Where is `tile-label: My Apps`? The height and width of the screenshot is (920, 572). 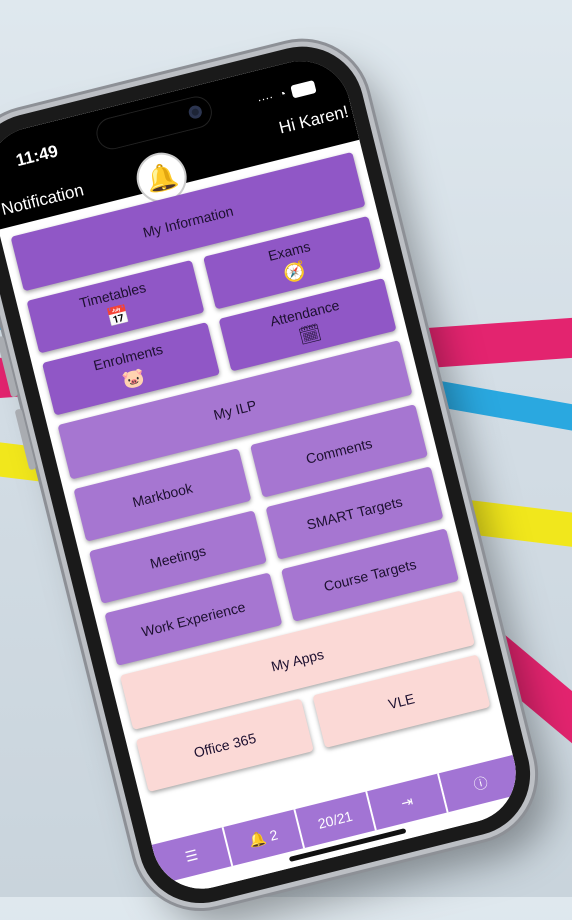
tile-label: My Apps is located at coordinates (297, 660).